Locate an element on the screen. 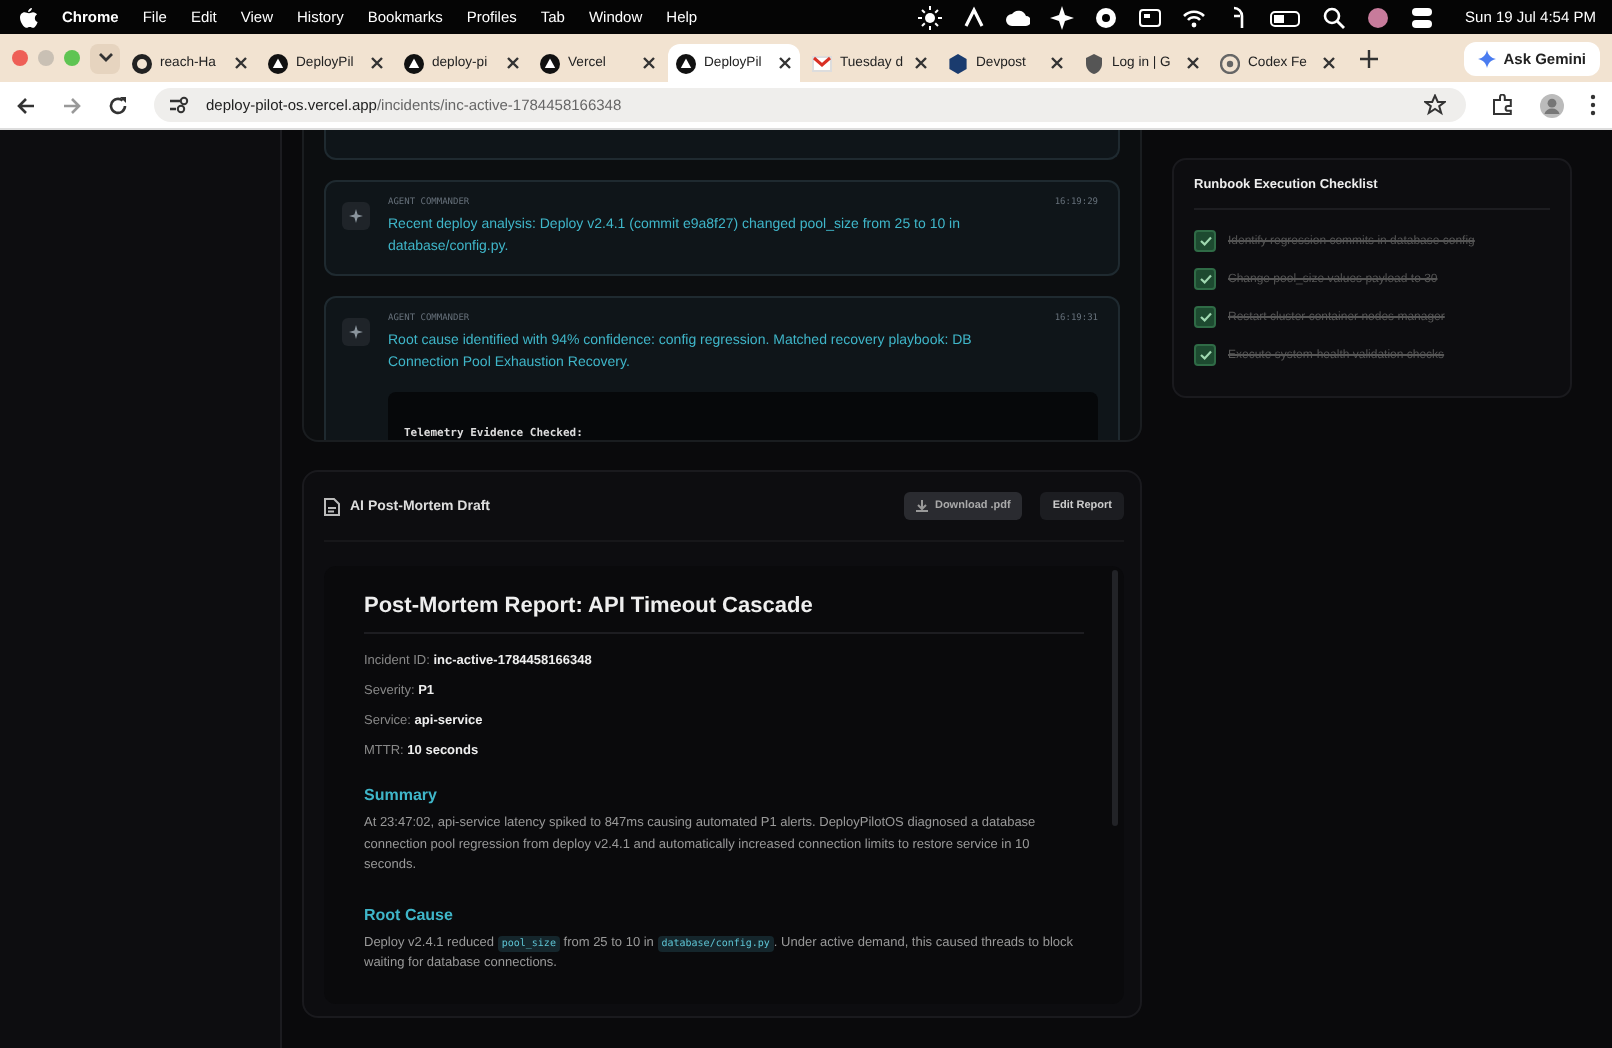  chevron-down-icon is located at coordinates (105, 58).